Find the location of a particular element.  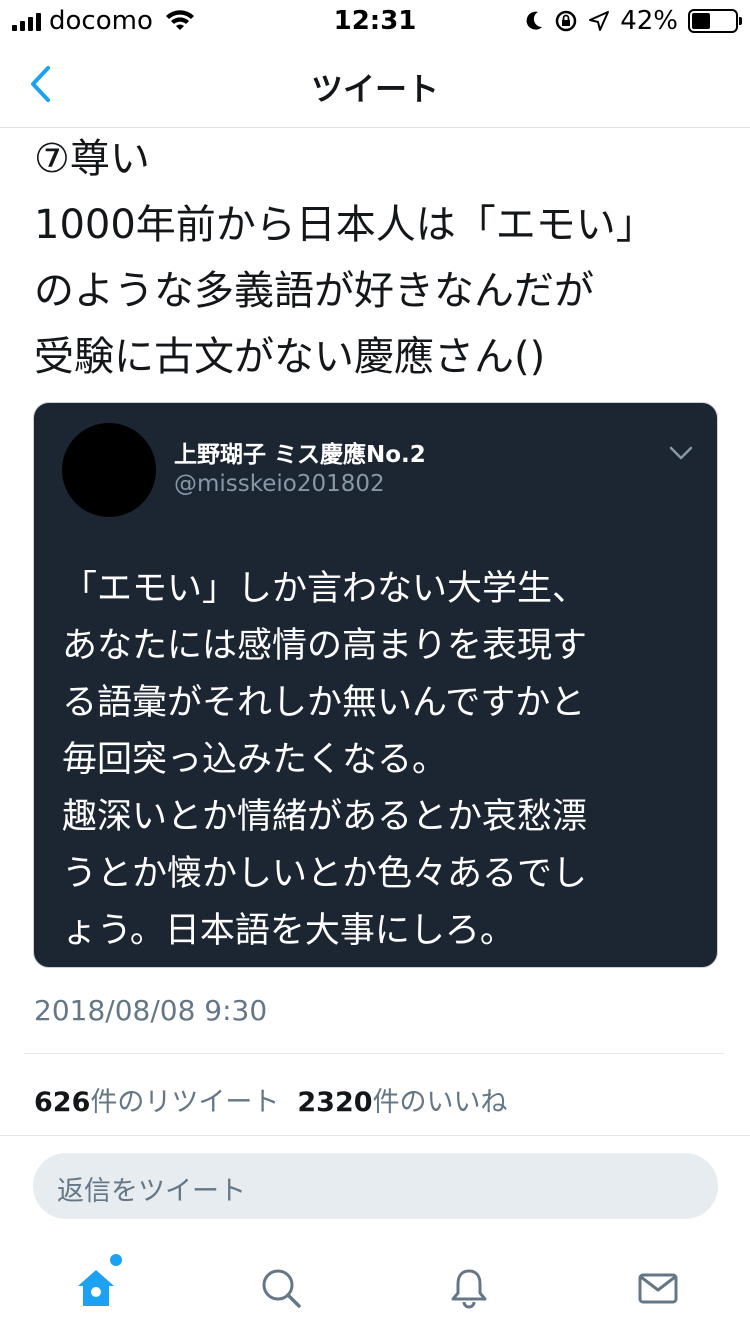

rotation-lock-icon is located at coordinates (566, 21).